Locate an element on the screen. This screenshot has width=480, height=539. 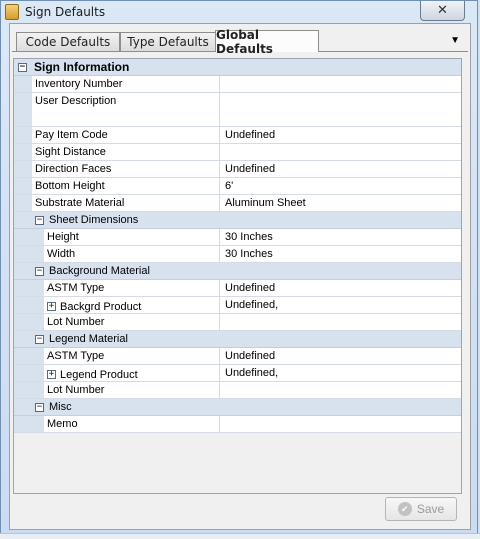
tab-global-defaults: Global Defaults is located at coordinates (267, 42).